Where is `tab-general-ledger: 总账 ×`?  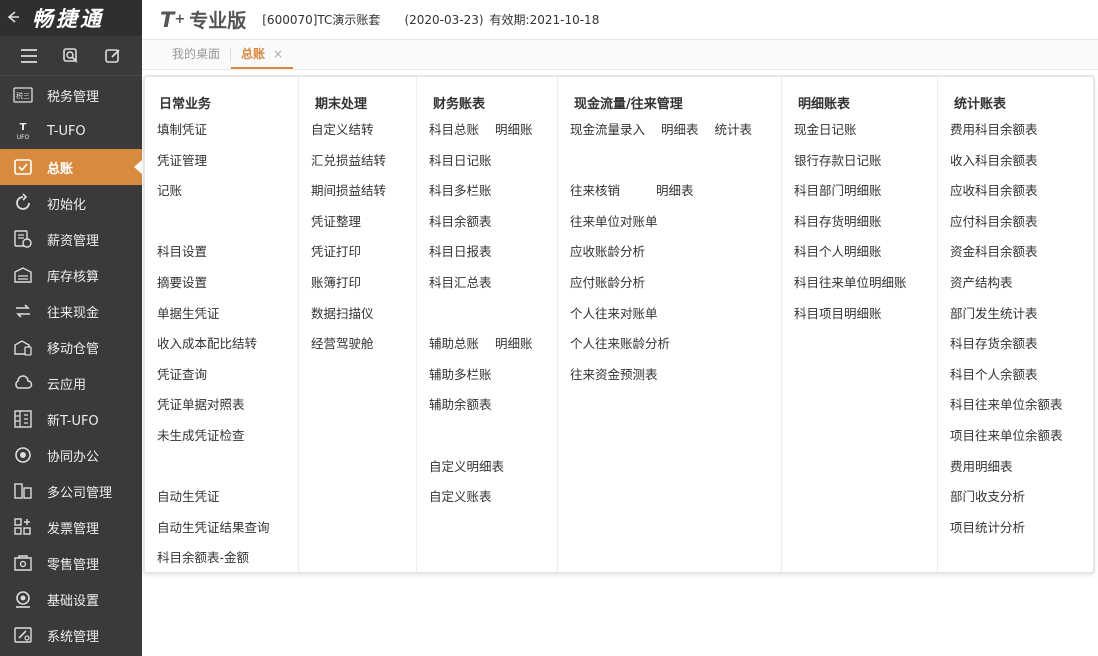 tab-general-ledger: 总账 × is located at coordinates (262, 55).